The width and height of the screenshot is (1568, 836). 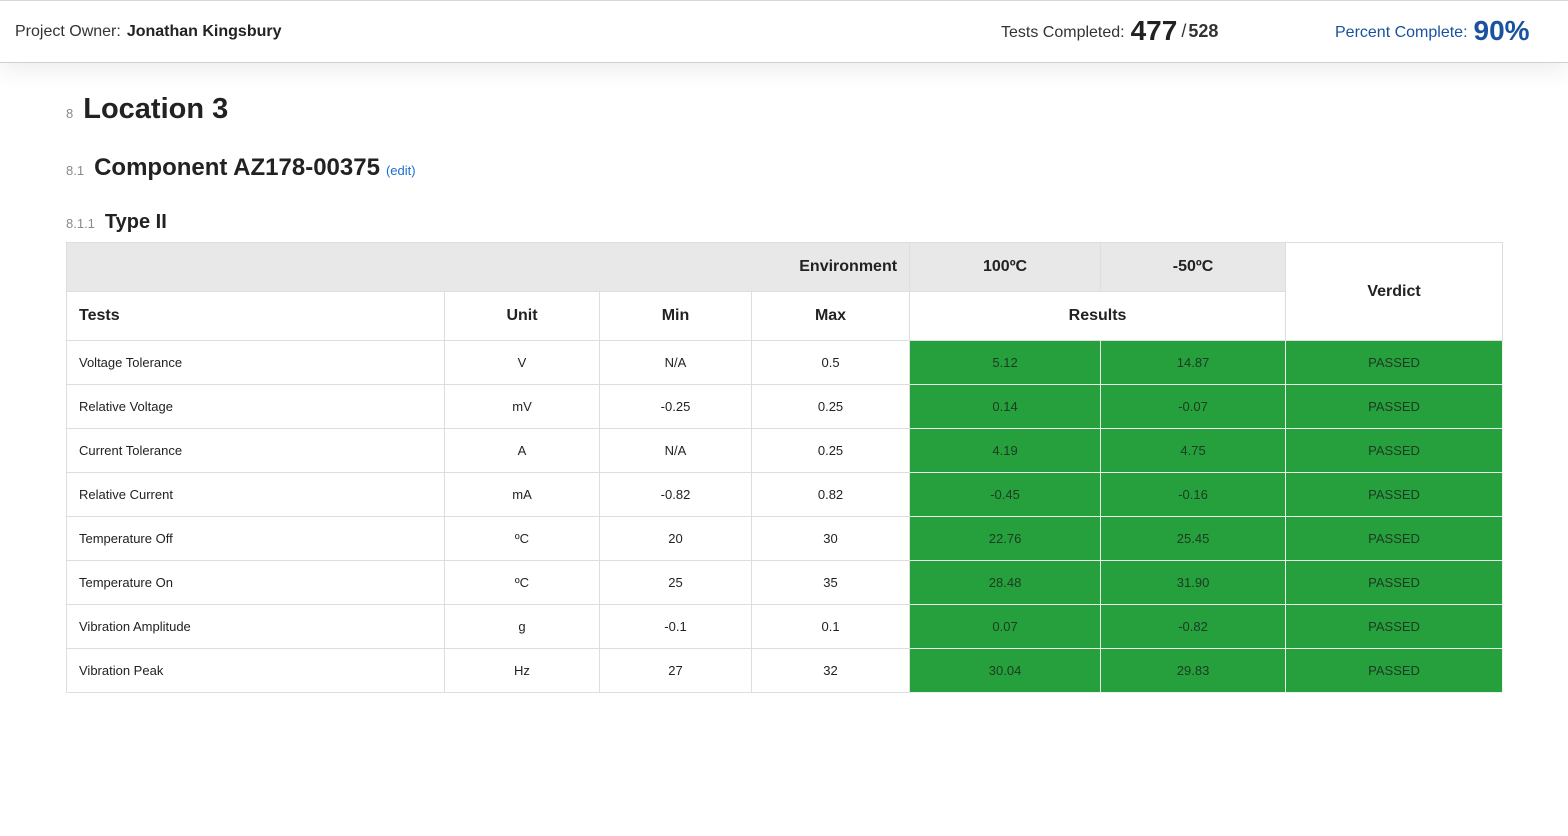 I want to click on result-minus50-cell: 25.45, so click(x=1193, y=538).